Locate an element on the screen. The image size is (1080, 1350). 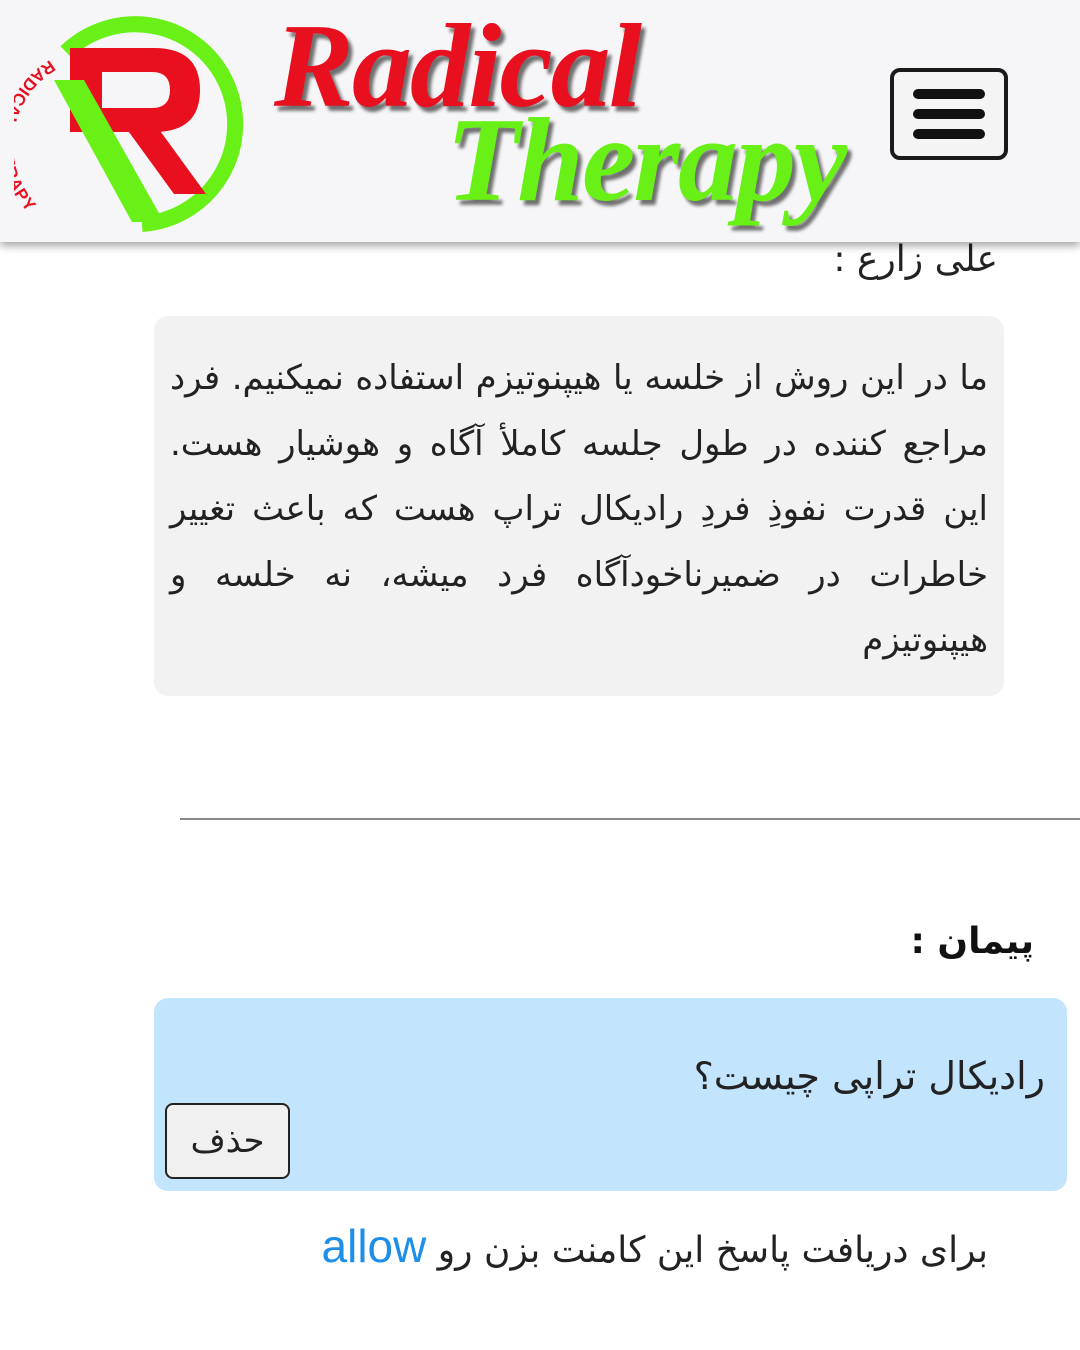
brand-title: Radical Therapy is located at coordinates (575, 121).